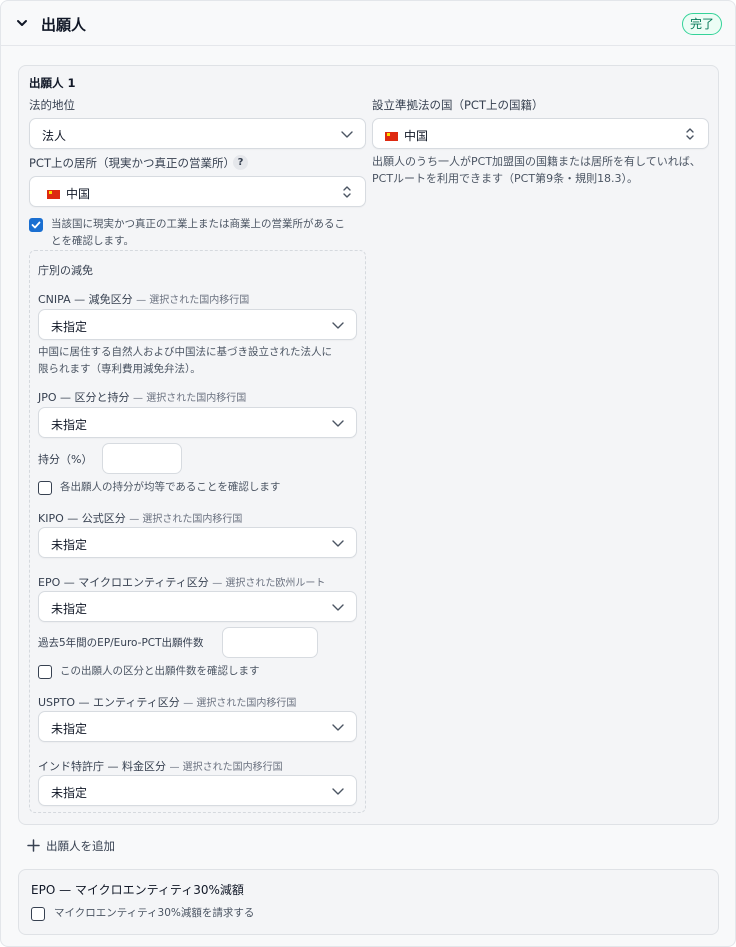 The image size is (736, 947). What do you see at coordinates (33, 845) in the screenshot?
I see `plus-icon` at bounding box center [33, 845].